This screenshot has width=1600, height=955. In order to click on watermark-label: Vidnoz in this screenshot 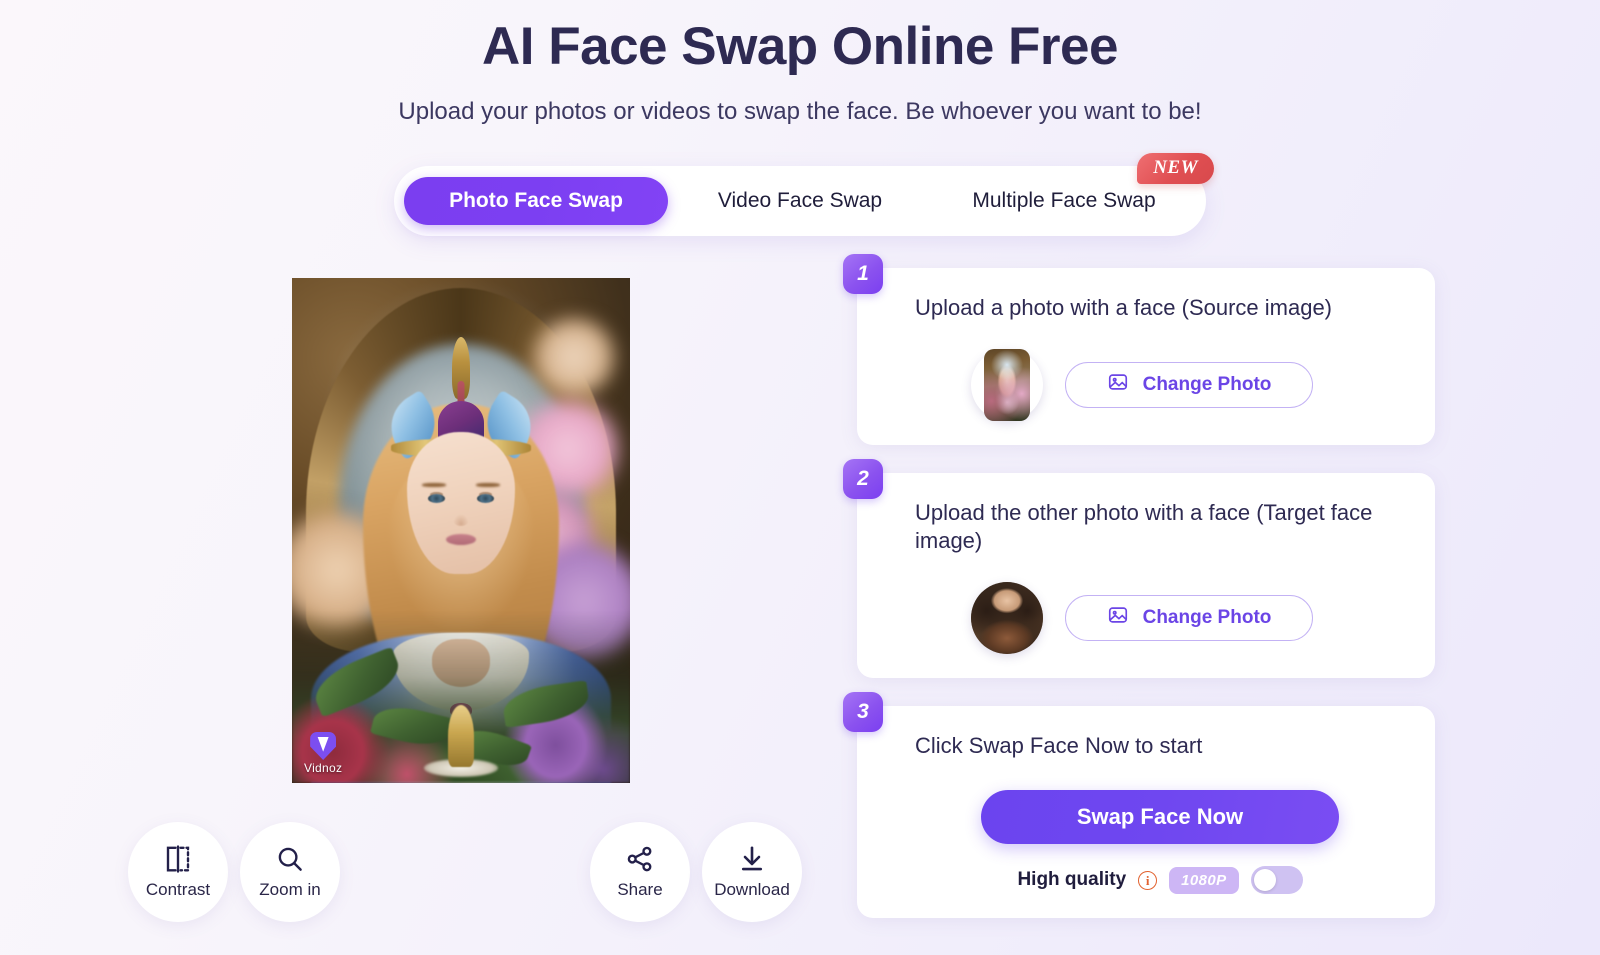, I will do `click(323, 768)`.